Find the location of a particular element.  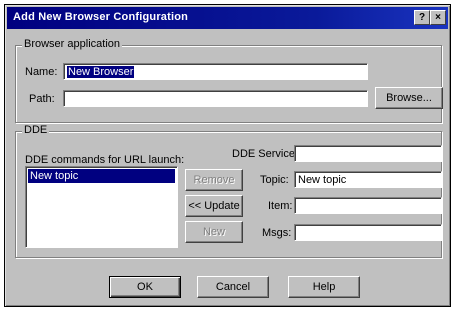

topic-field: New topic is located at coordinates (368, 179).